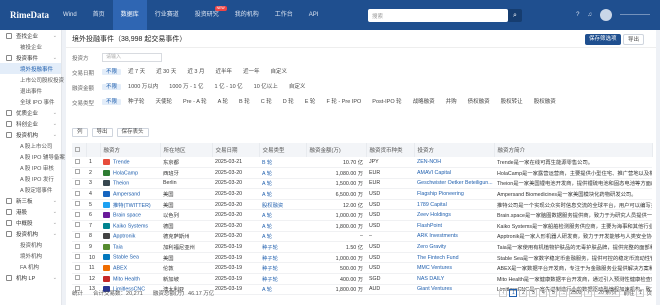 The width and height of the screenshot is (660, 305). What do you see at coordinates (30, 35) in the screenshot?
I see `sidebar-item: 查找企业 ⌄` at bounding box center [30, 35].